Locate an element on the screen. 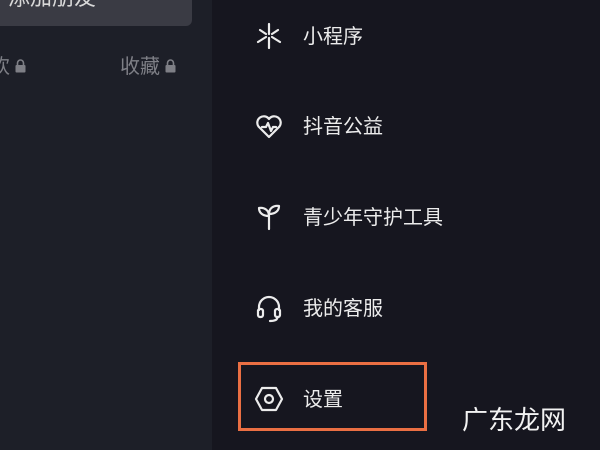  tab-likes-label: 欢 is located at coordinates (5, 66).